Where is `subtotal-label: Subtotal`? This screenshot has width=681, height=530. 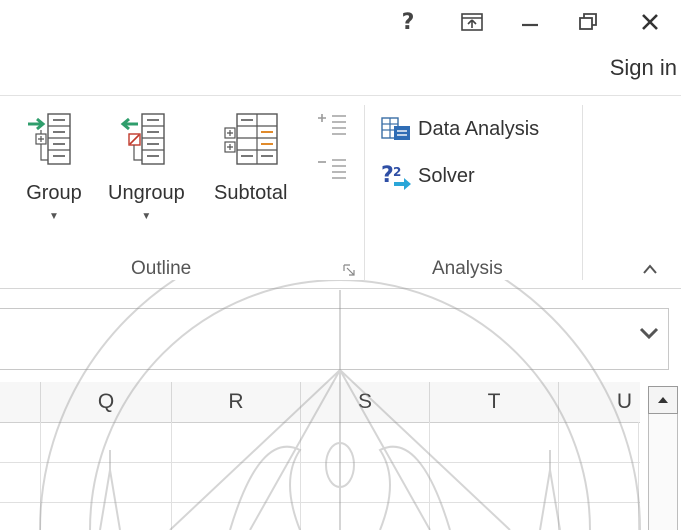 subtotal-label: Subtotal is located at coordinates (251, 193).